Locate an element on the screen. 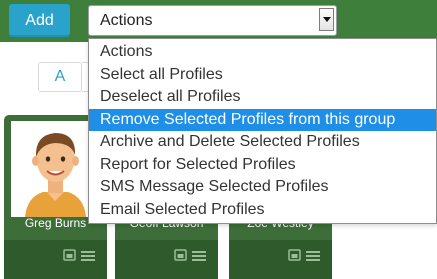 Image resolution: width=437 pixels, height=279 pixels. profile-photo is located at coordinates (55, 169).